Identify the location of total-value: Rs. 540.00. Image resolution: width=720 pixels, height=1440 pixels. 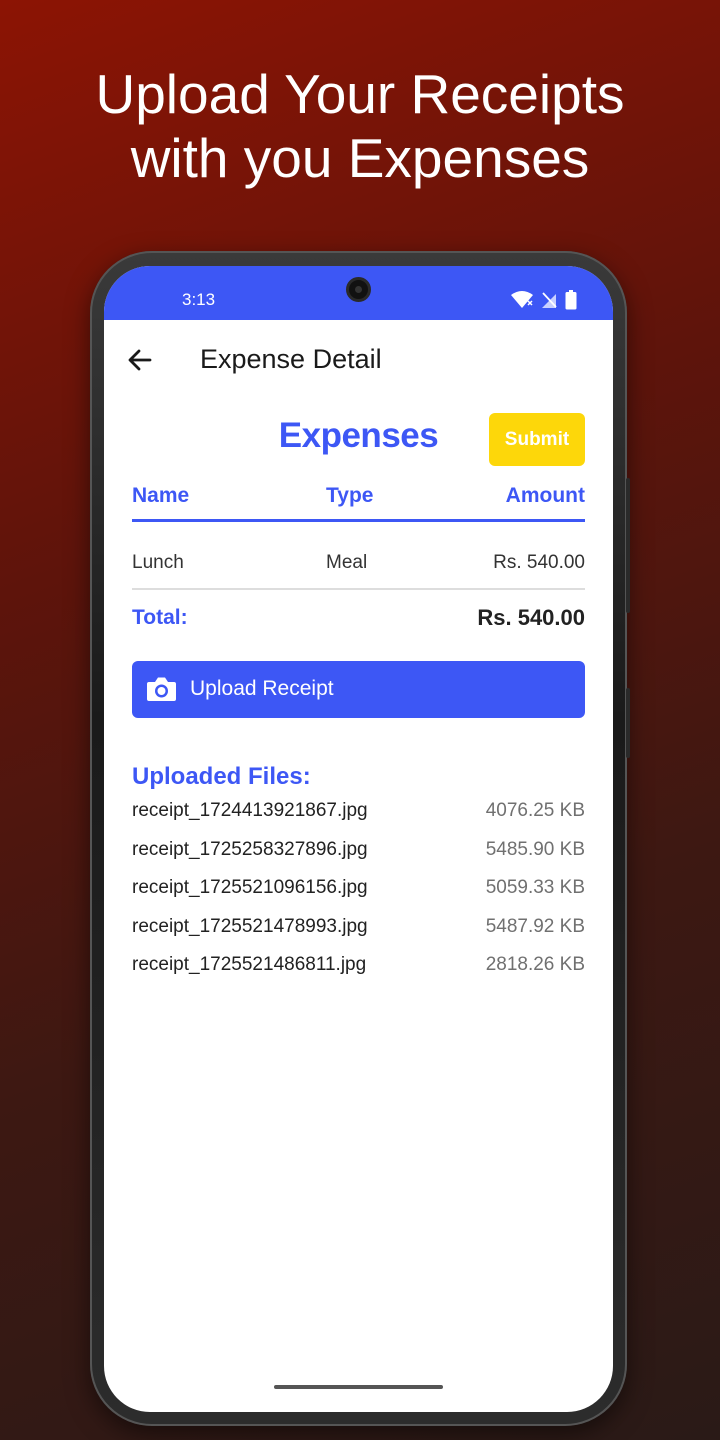
(531, 617).